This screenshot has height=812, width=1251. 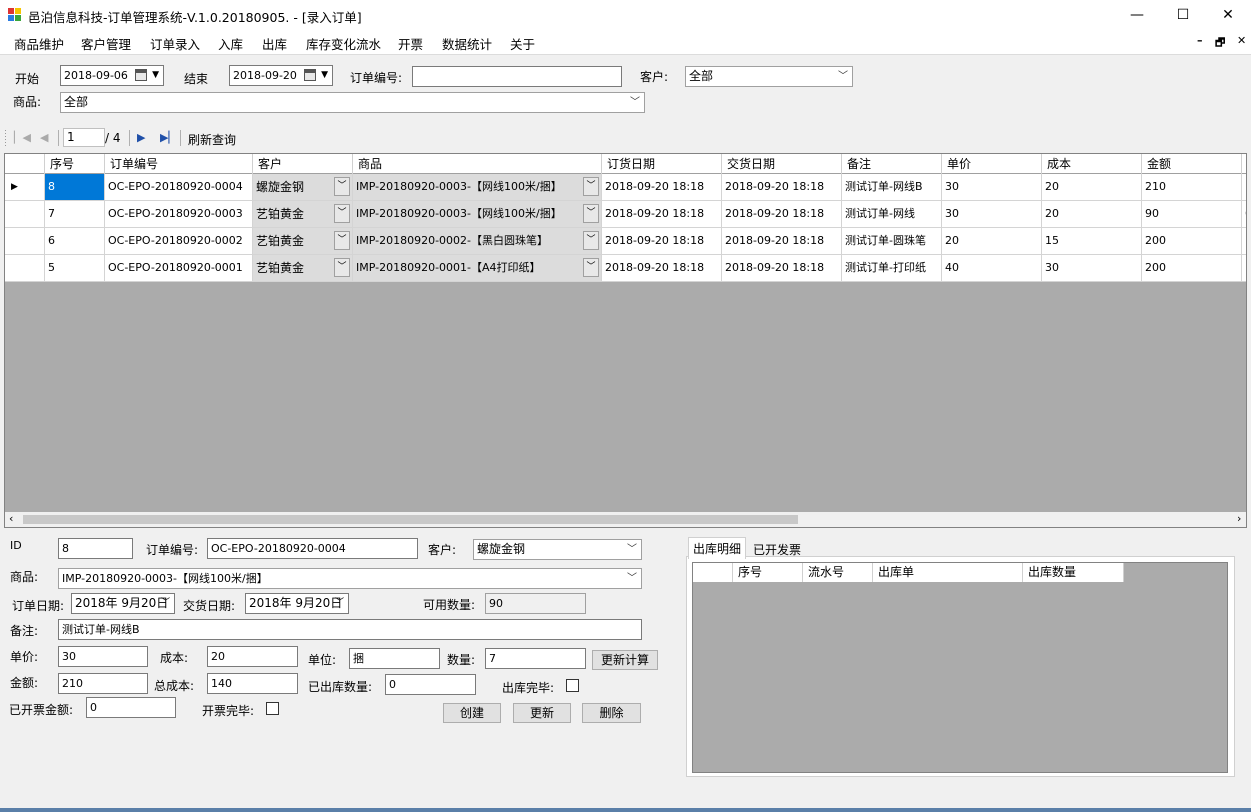 What do you see at coordinates (75, 214) in the screenshot?
I see `cell-seq: 7` at bounding box center [75, 214].